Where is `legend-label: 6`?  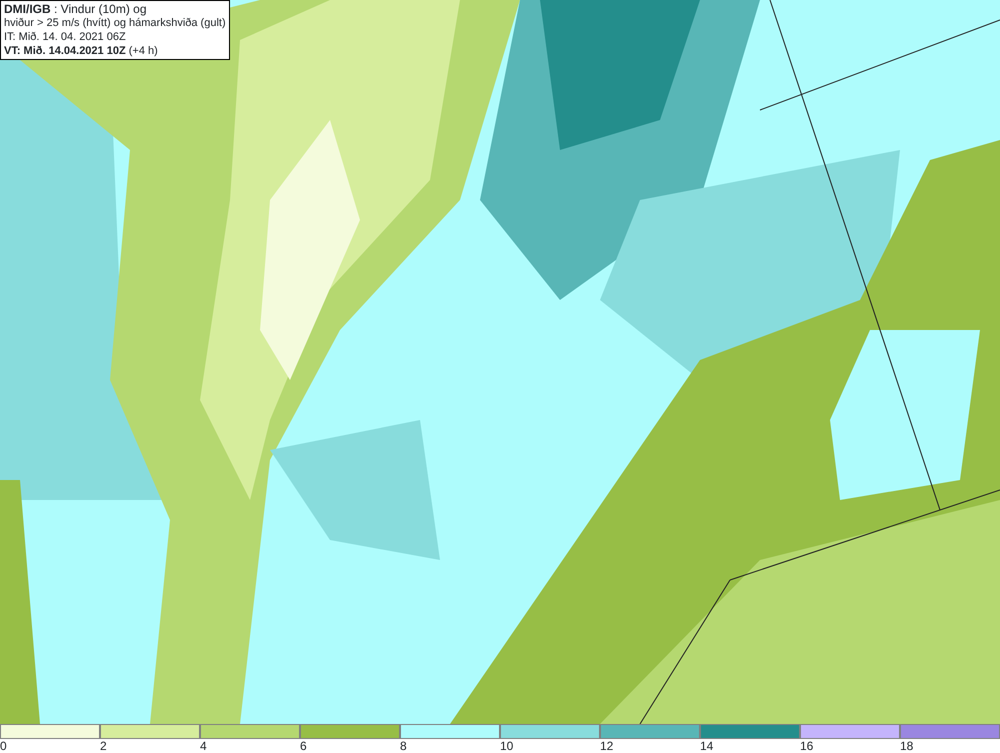
legend-label: 6 is located at coordinates (303, 746).